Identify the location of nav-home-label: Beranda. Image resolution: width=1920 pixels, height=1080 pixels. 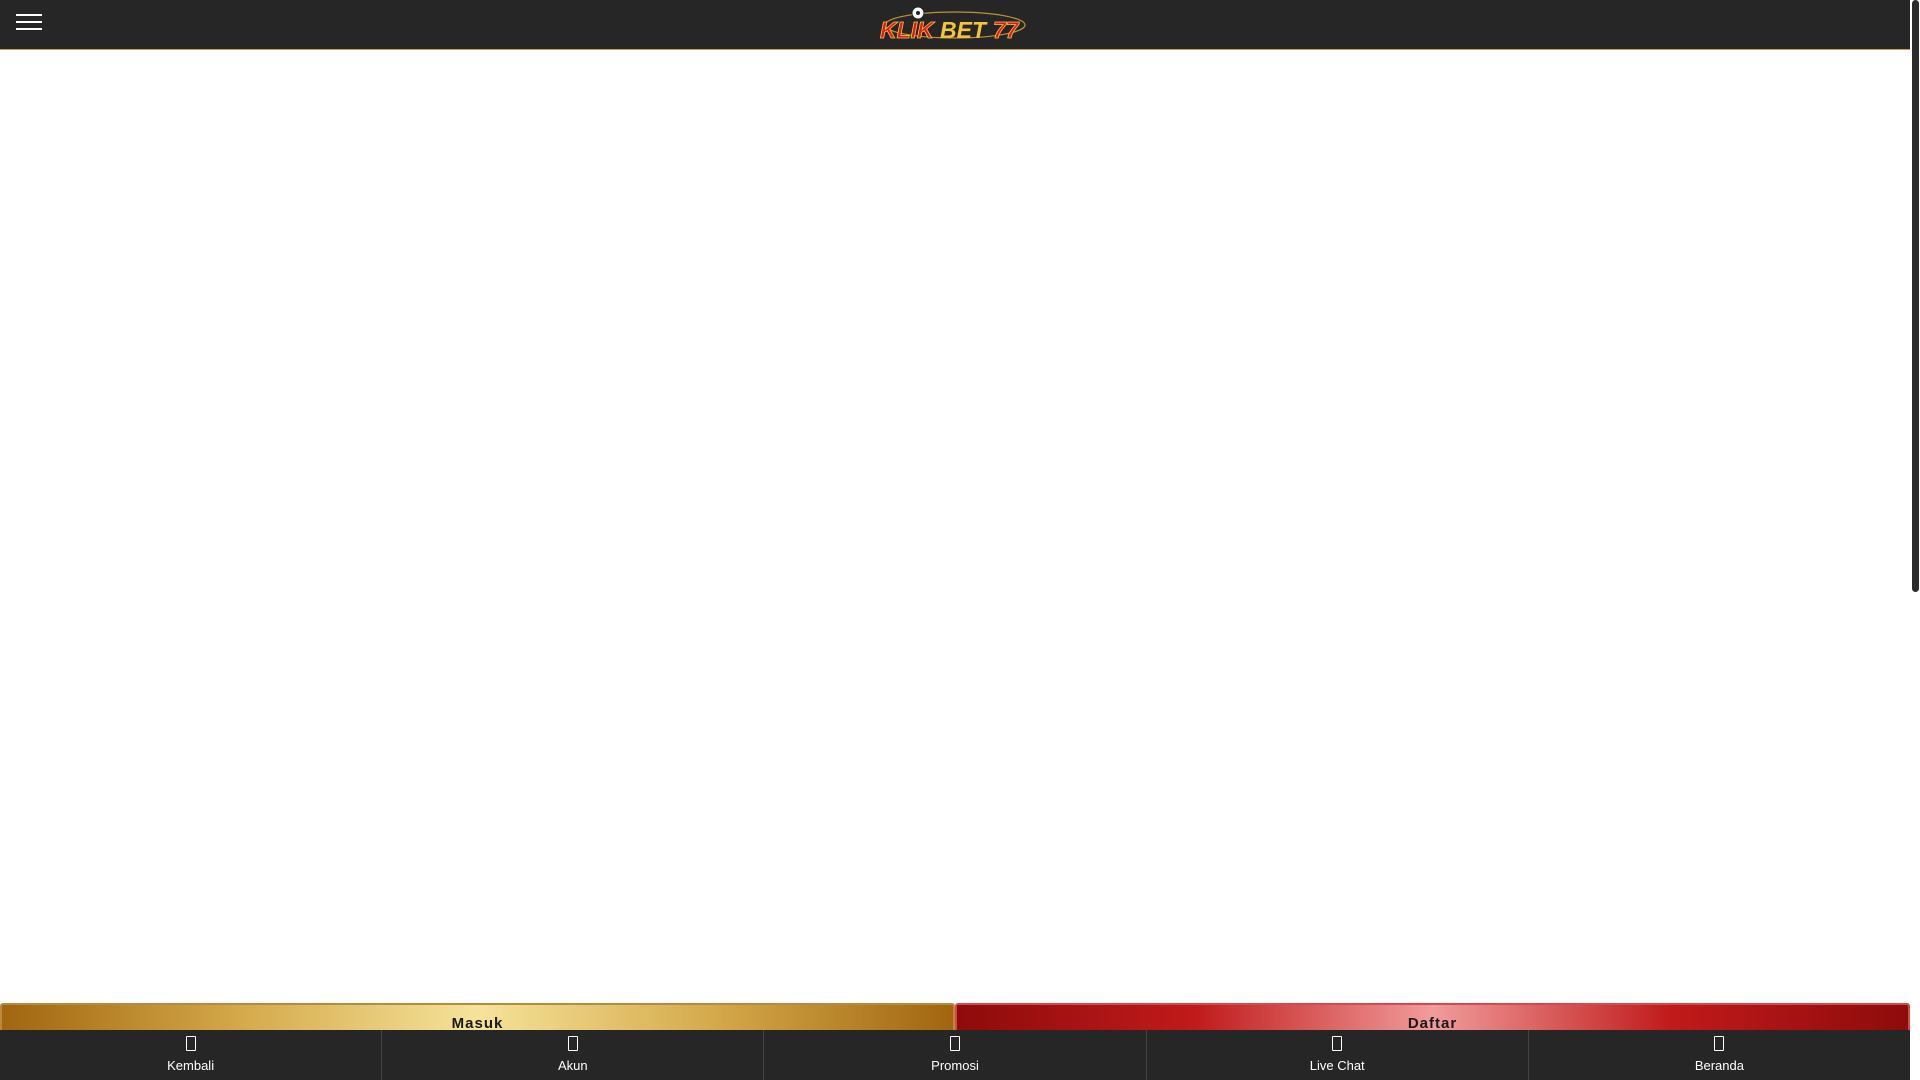
(1719, 1065).